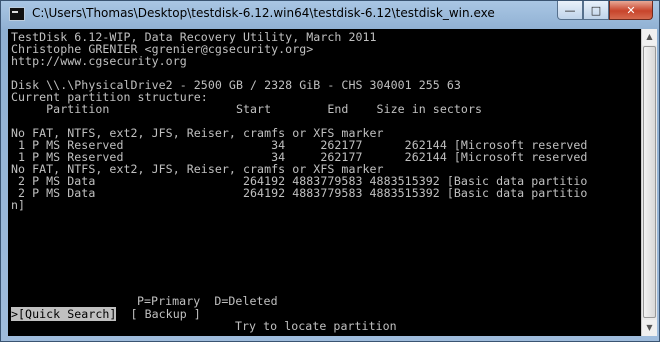 The image size is (660, 342). Describe the element at coordinates (17, 14) in the screenshot. I see `console-app-icon` at that location.